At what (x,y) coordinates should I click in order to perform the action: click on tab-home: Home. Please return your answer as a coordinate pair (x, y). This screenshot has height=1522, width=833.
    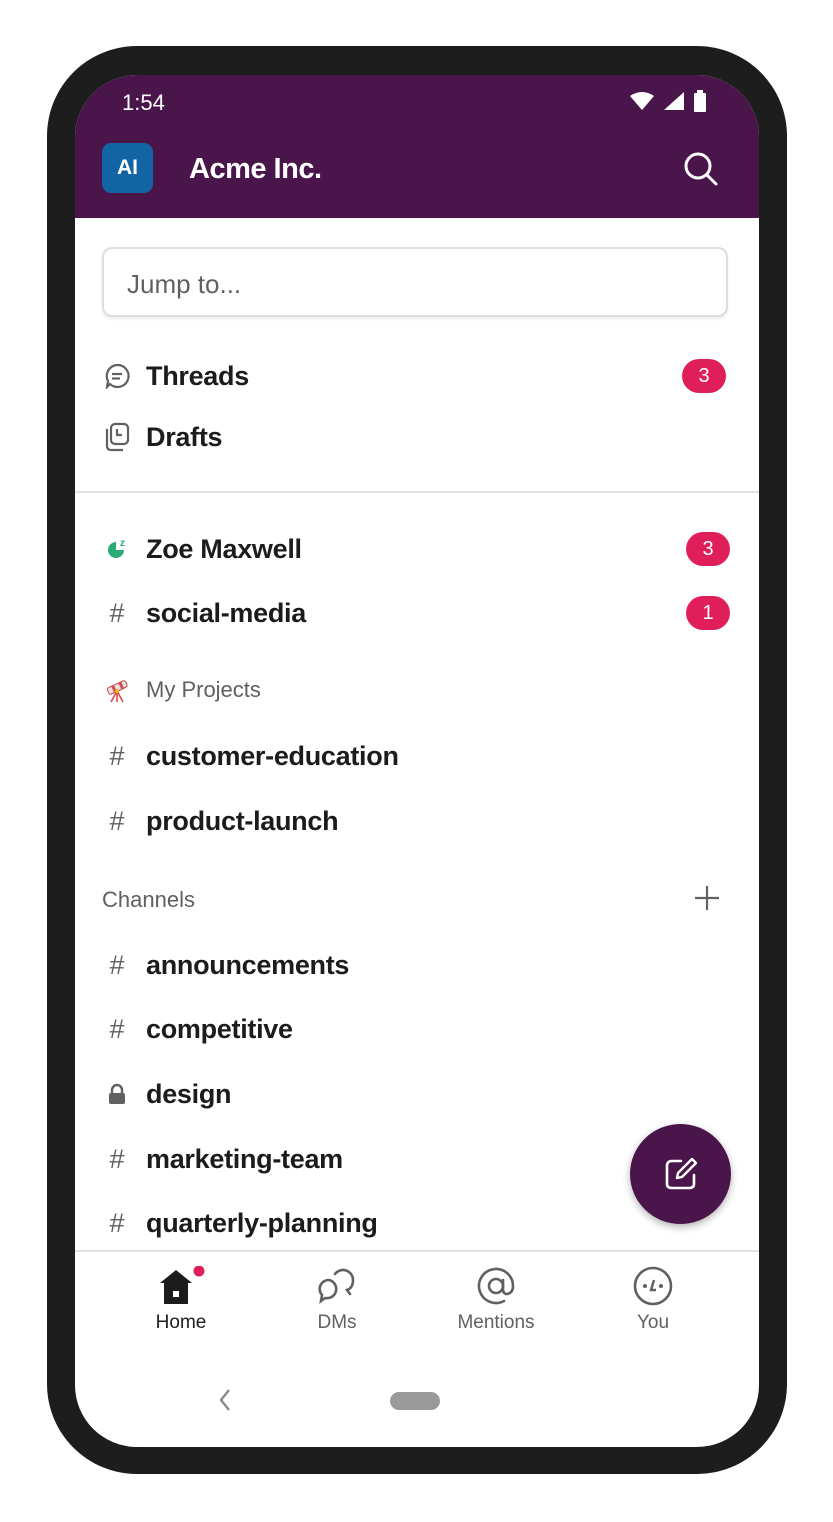
    Looking at the image, I should click on (181, 1300).